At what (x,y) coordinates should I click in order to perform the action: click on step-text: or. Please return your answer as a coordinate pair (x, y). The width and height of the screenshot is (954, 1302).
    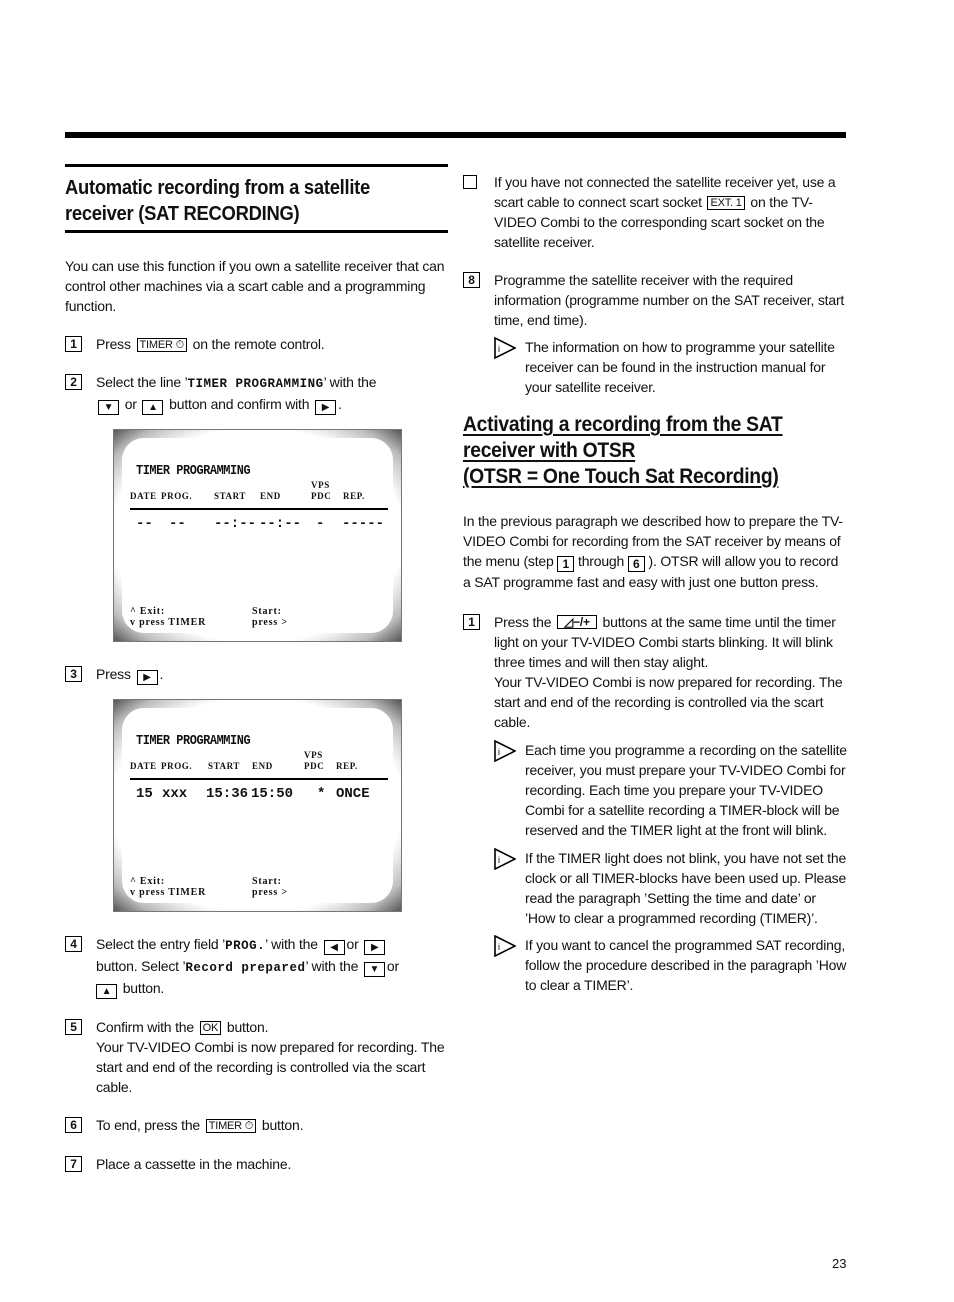
    Looking at the image, I should click on (352, 944).